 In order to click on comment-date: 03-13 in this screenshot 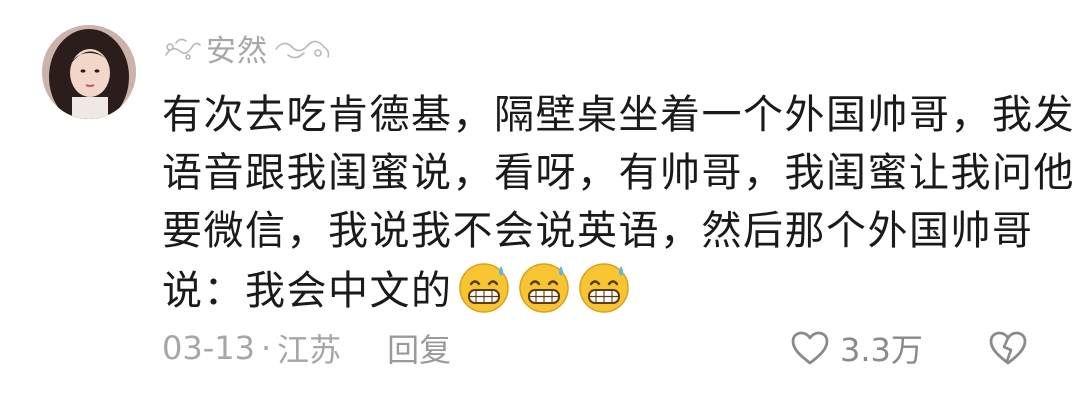, I will do `click(208, 348)`.